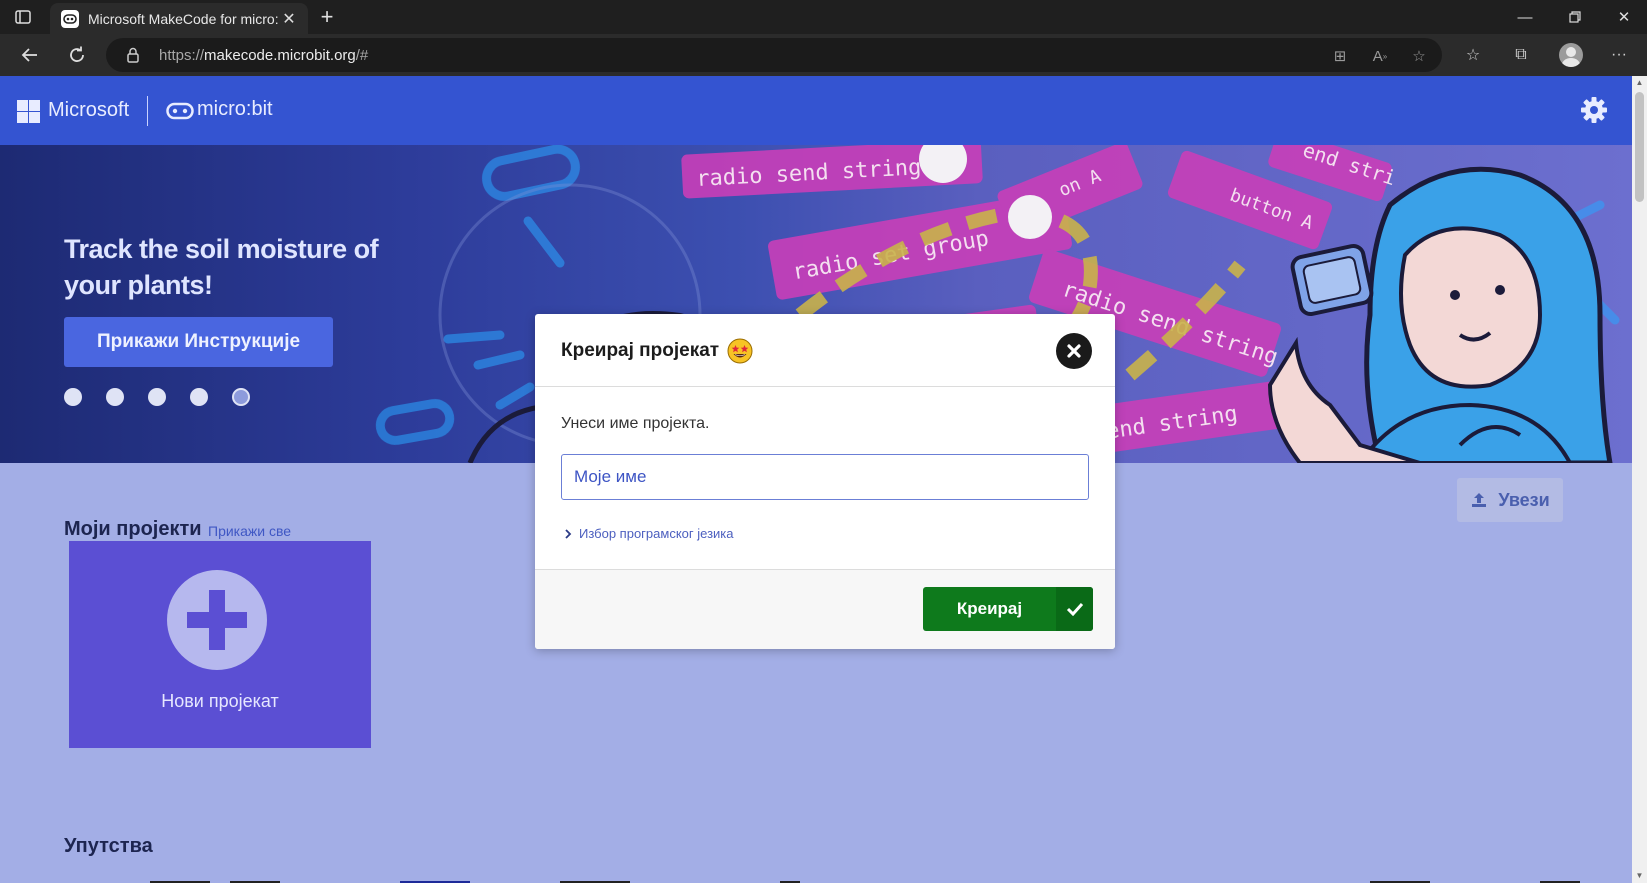 The height and width of the screenshot is (883, 1647). Describe the element at coordinates (183, 18) in the screenshot. I see `tab-title: Microsoft MakeCode for micro:bit` at that location.